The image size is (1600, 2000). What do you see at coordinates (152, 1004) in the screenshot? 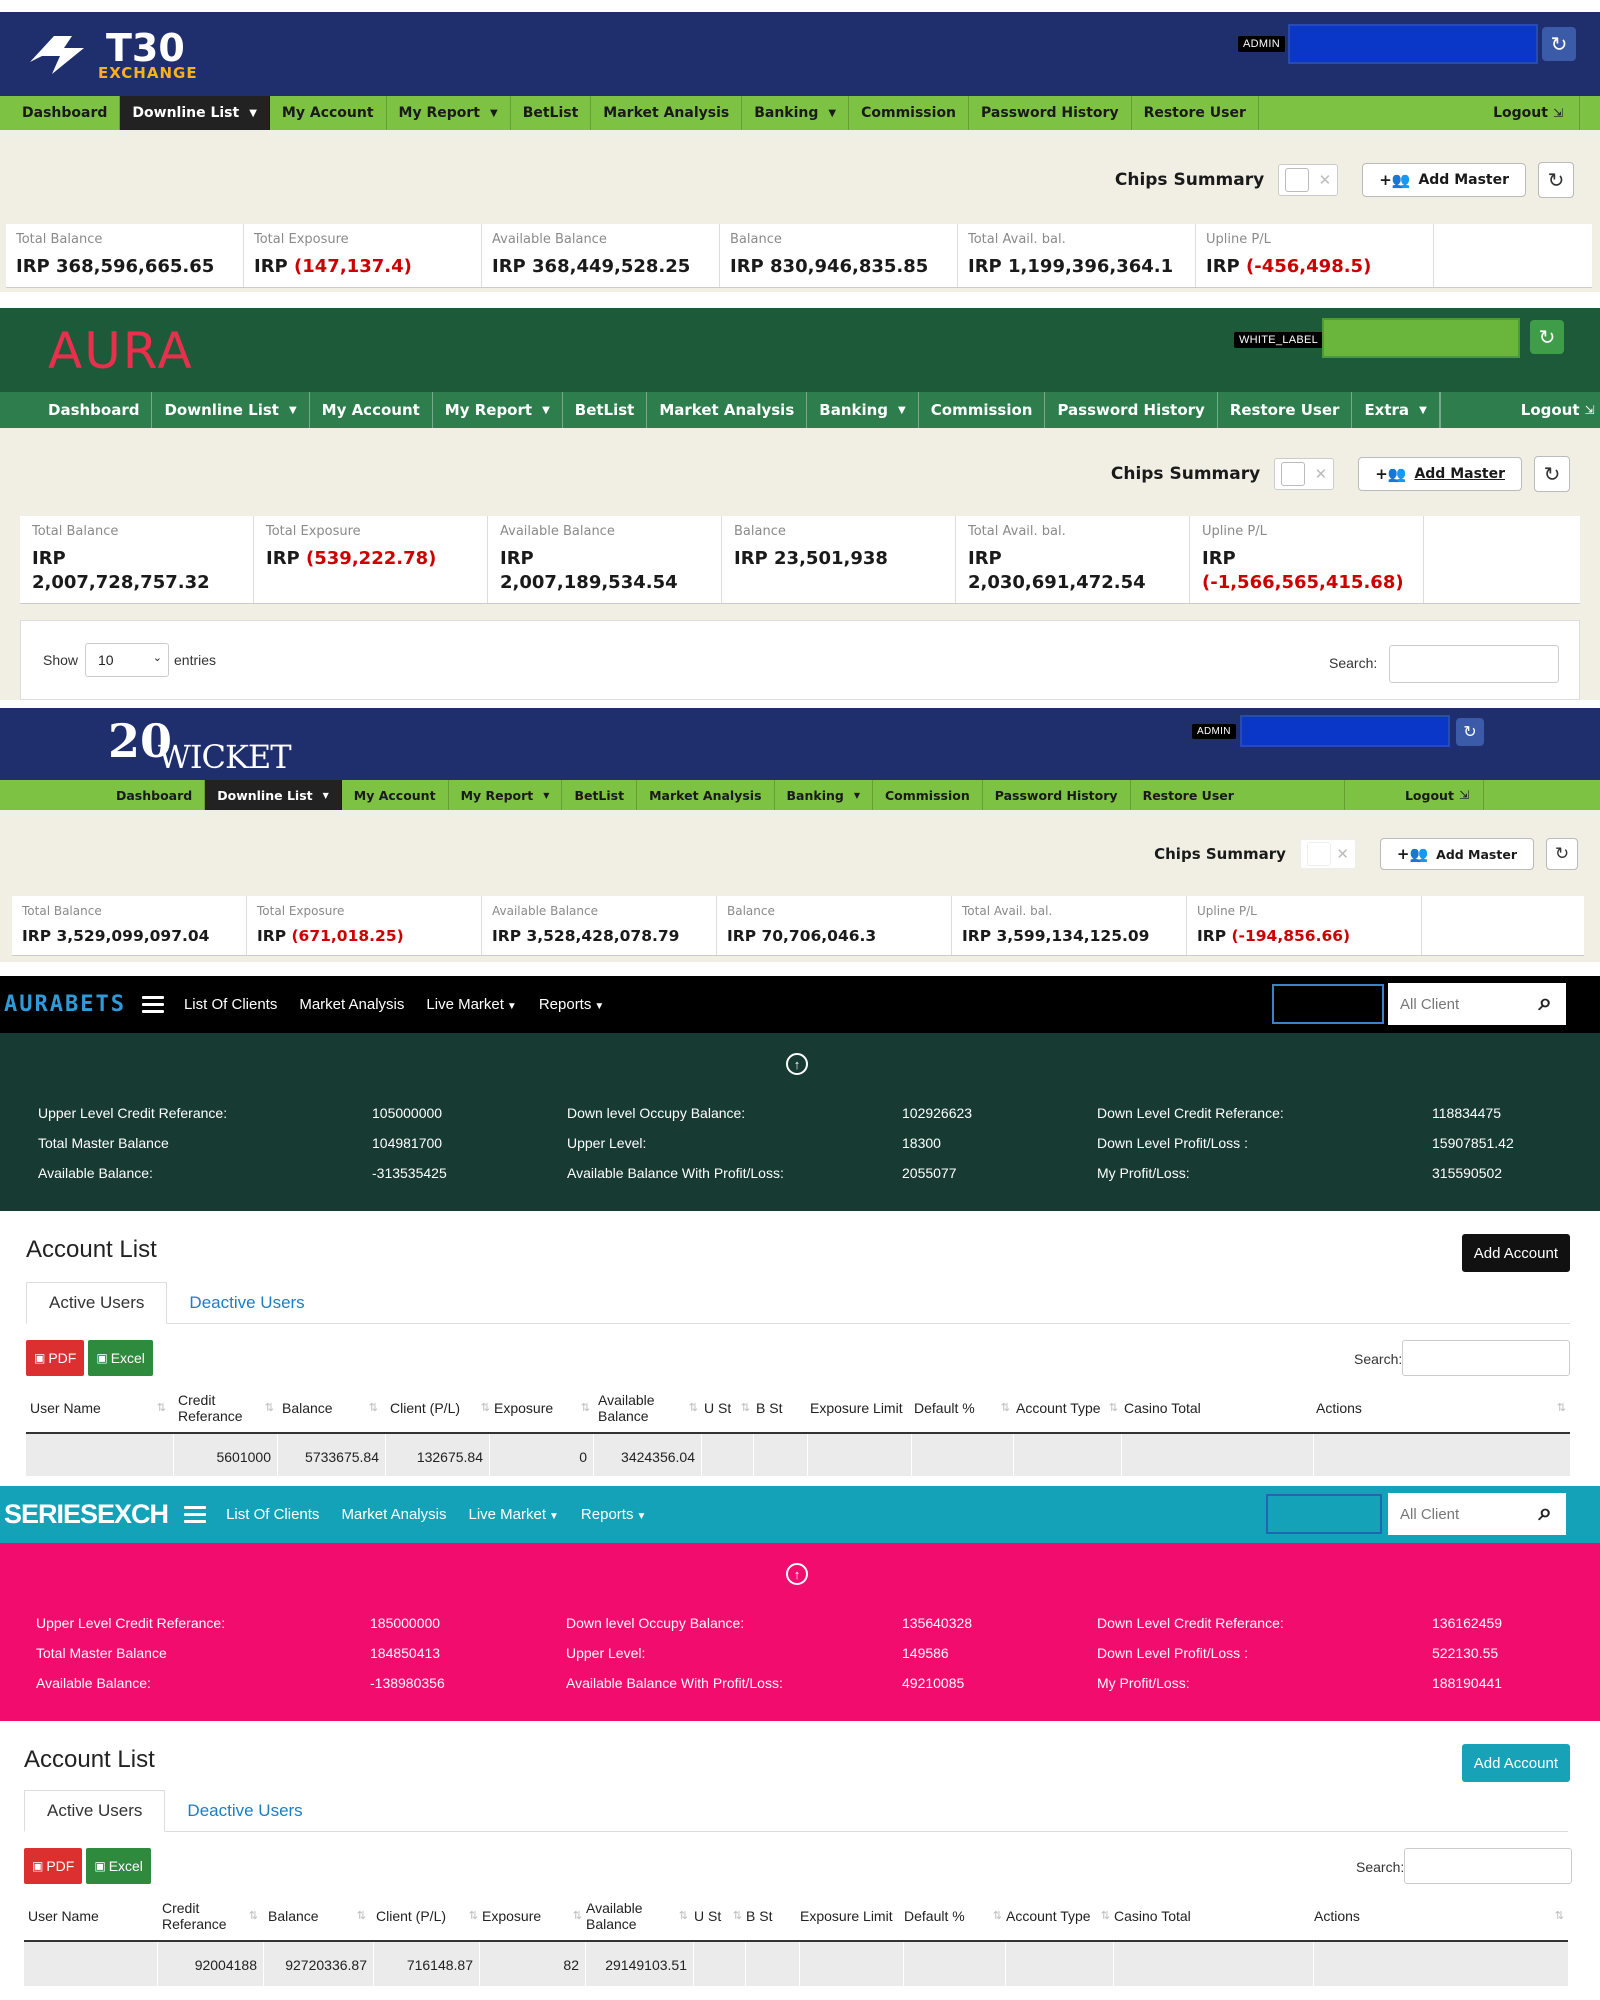
I see `hamburger-menu-icon` at bounding box center [152, 1004].